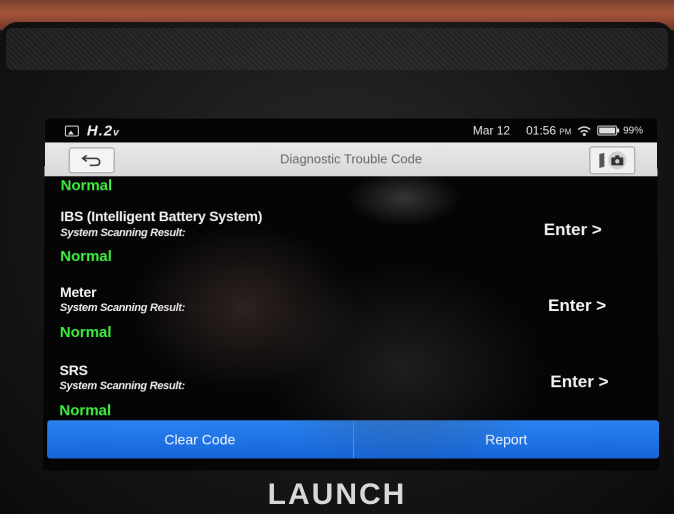 The image size is (674, 514). I want to click on status-time: 01:56 PM, so click(548, 131).